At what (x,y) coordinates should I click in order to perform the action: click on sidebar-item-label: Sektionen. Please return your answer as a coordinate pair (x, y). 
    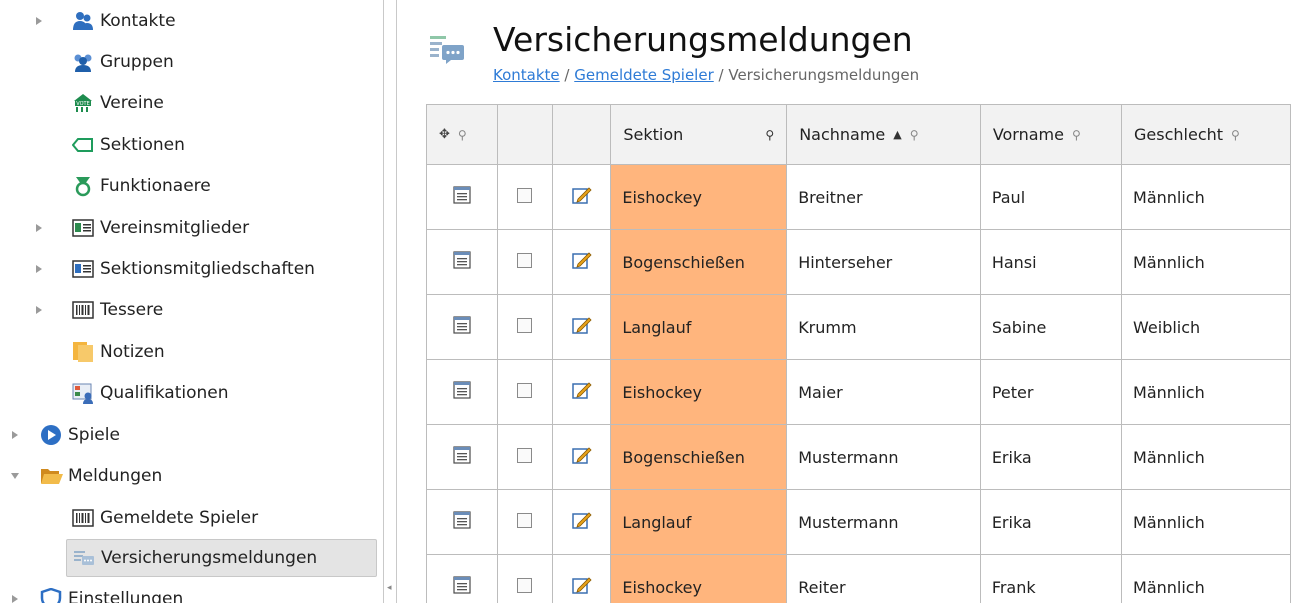
    Looking at the image, I should click on (142, 145).